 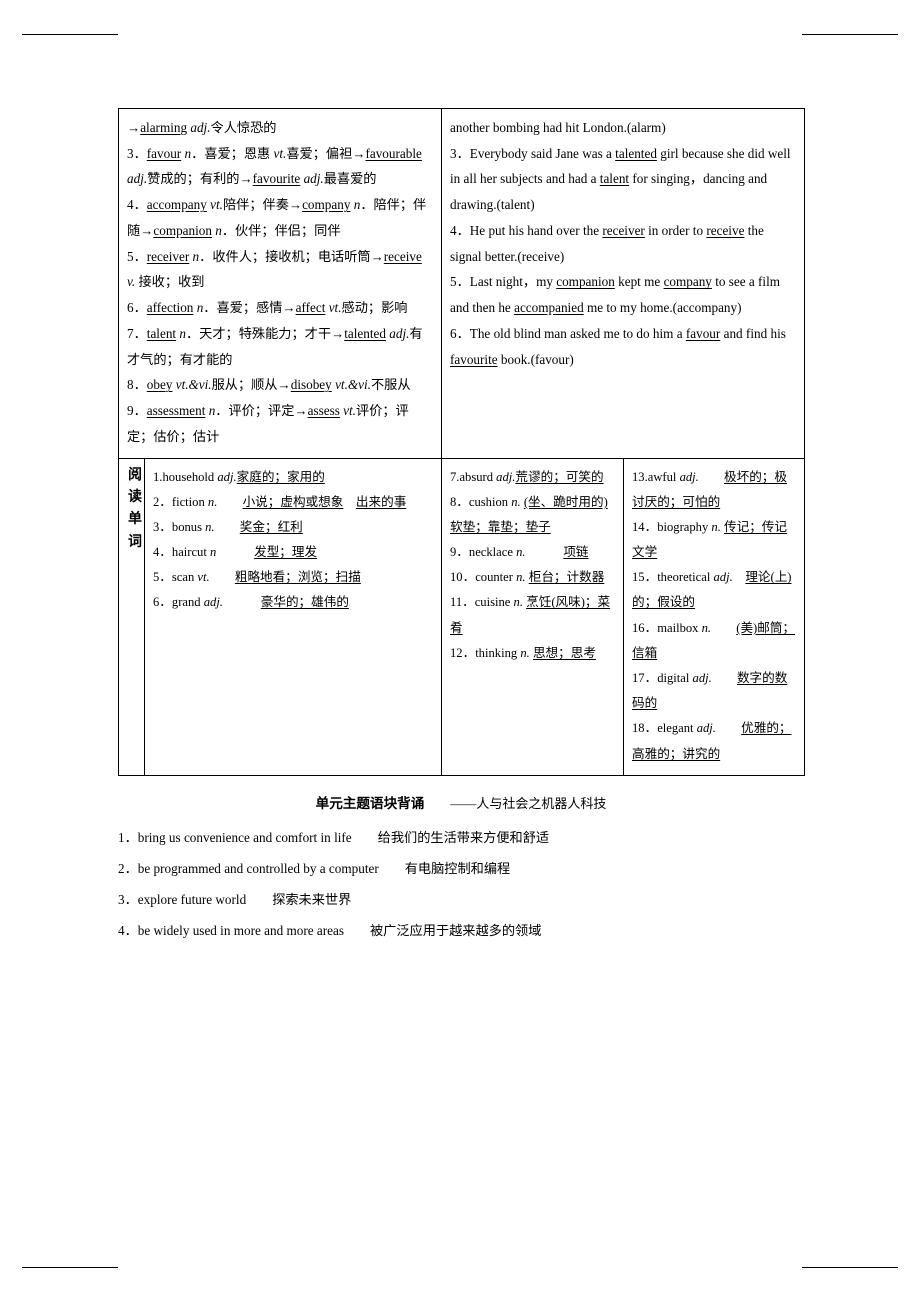 I want to click on corner-rule-top-left, so click(x=70, y=34).